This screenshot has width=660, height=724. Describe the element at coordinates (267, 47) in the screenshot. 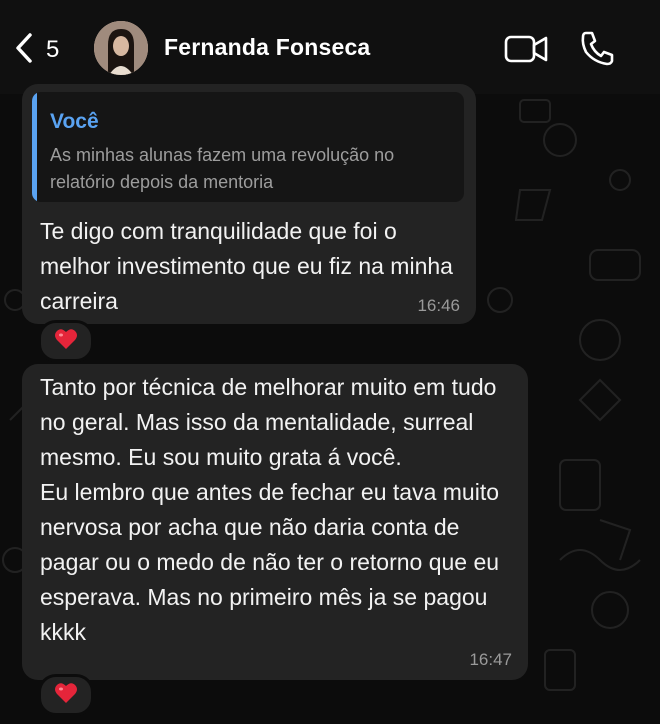

I see `contact-name: Fernanda Fonseca` at that location.